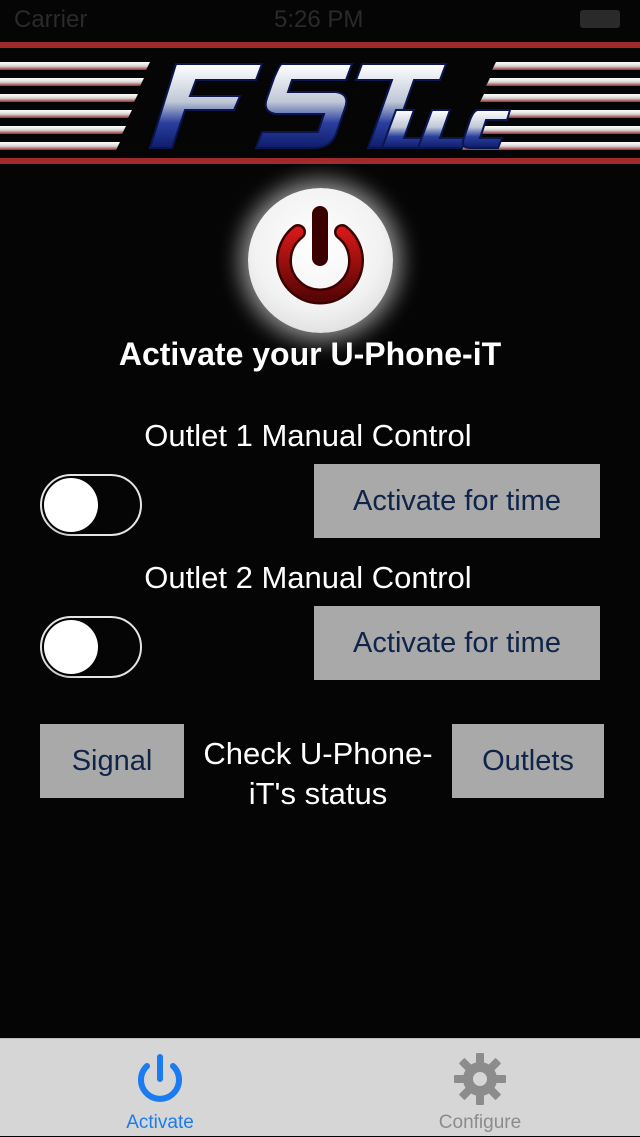 The height and width of the screenshot is (1137, 640). What do you see at coordinates (528, 761) in the screenshot?
I see `outlets-button: Outlets` at bounding box center [528, 761].